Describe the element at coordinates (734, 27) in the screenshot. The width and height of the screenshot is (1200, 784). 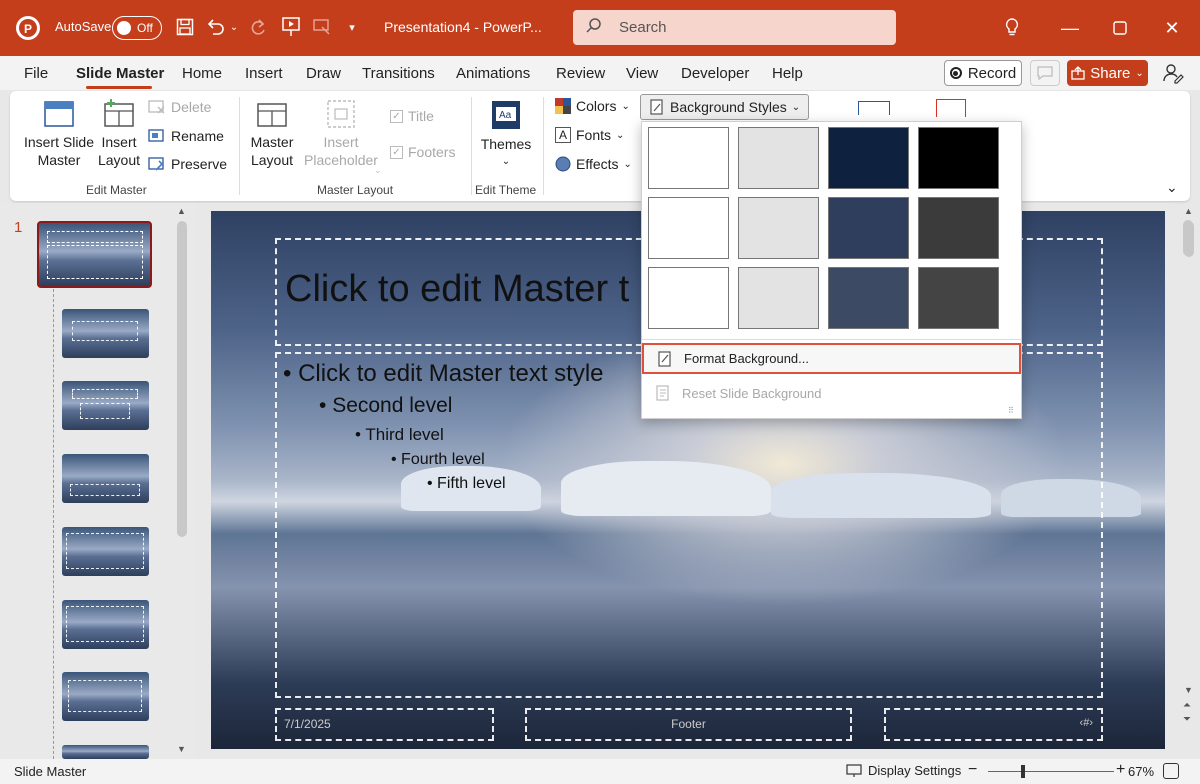
I see `search-box: Search` at that location.